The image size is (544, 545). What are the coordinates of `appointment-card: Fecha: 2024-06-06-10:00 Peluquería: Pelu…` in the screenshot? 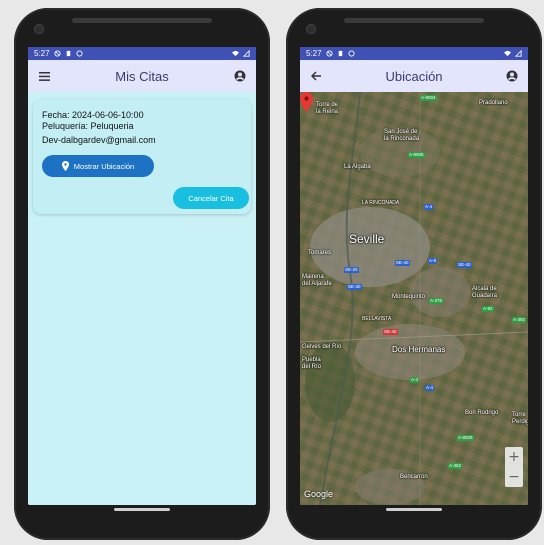 It's located at (142, 156).